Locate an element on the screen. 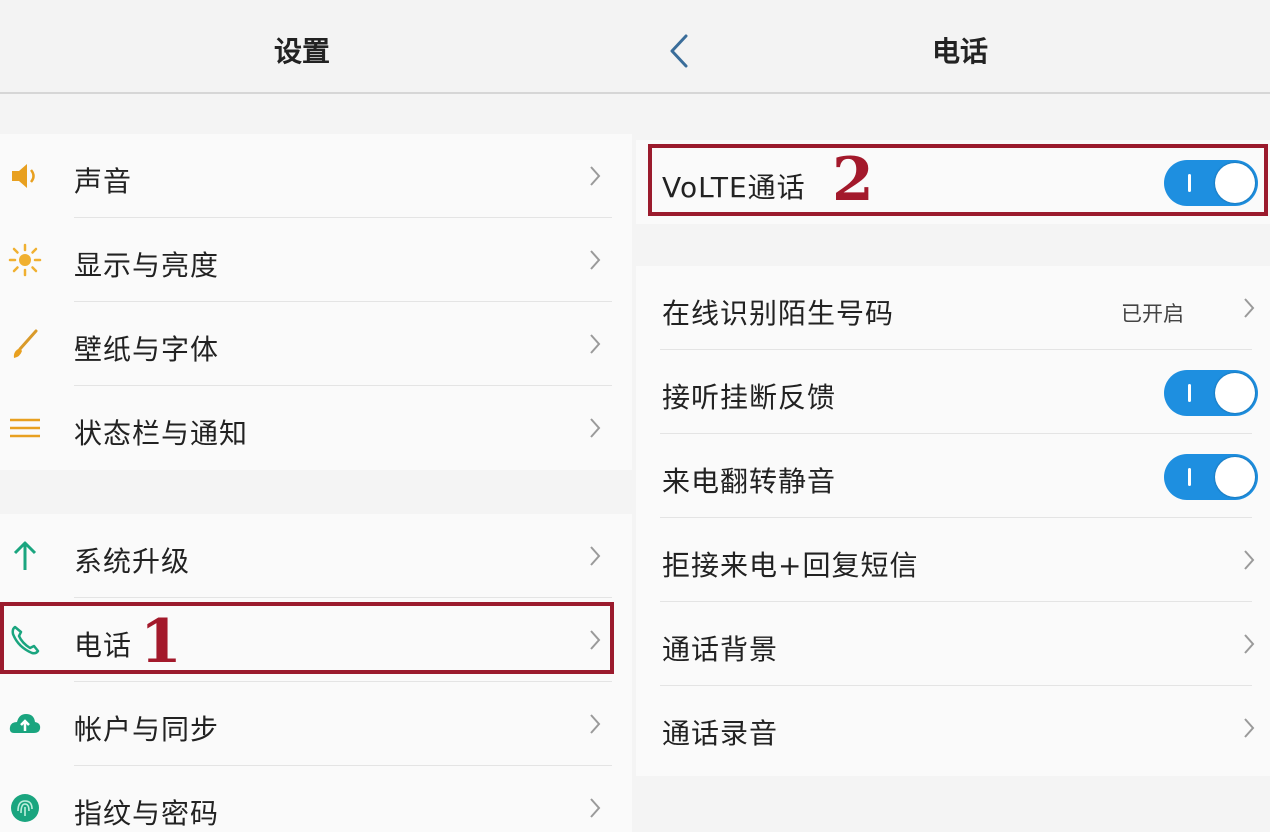 The image size is (1270, 832). settings-item-label: 指纹与密码 is located at coordinates (147, 813).